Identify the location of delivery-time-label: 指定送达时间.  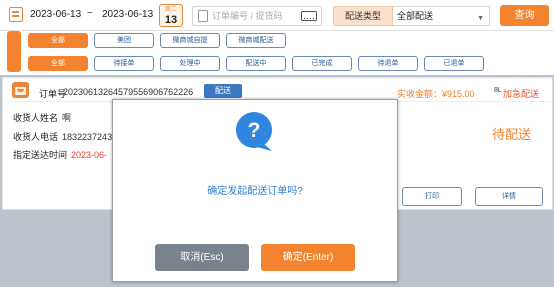
(40, 155).